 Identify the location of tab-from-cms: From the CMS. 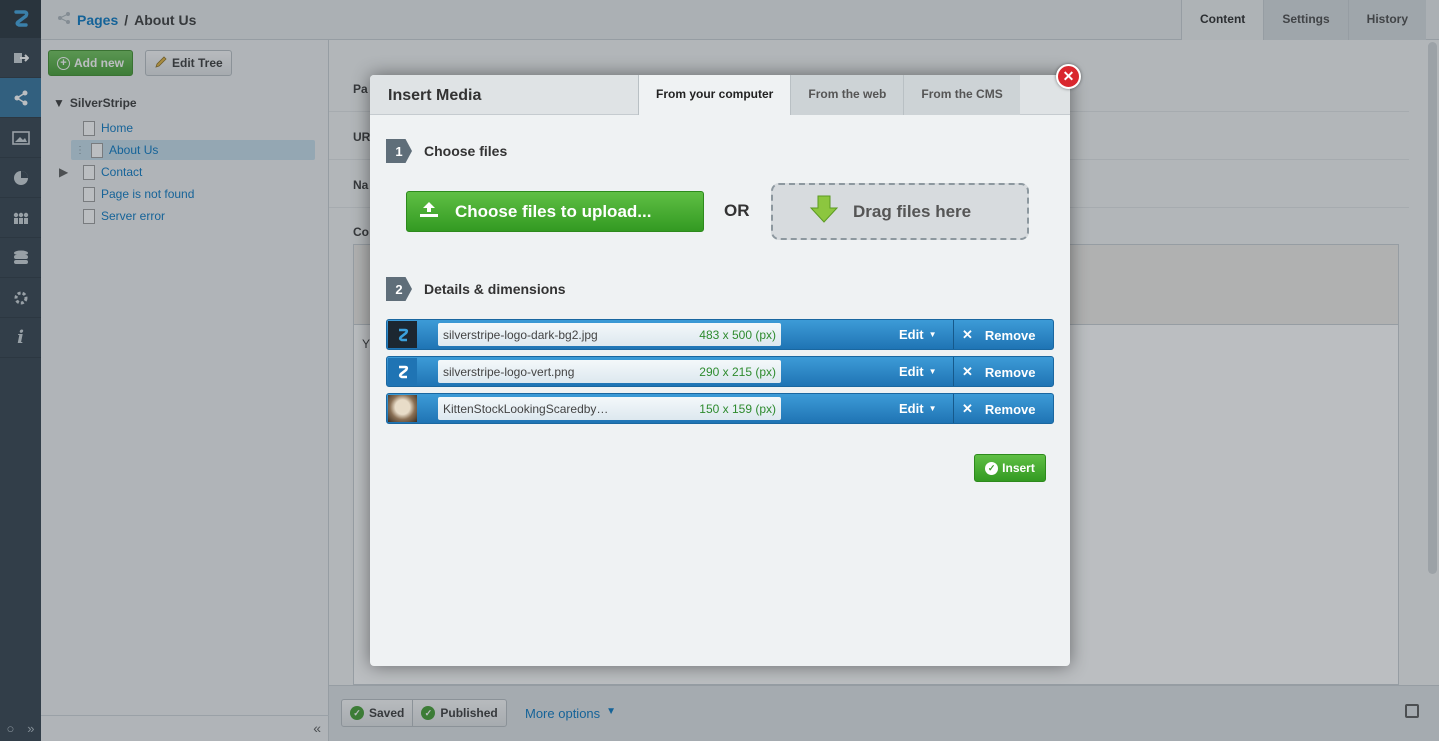
(961, 95).